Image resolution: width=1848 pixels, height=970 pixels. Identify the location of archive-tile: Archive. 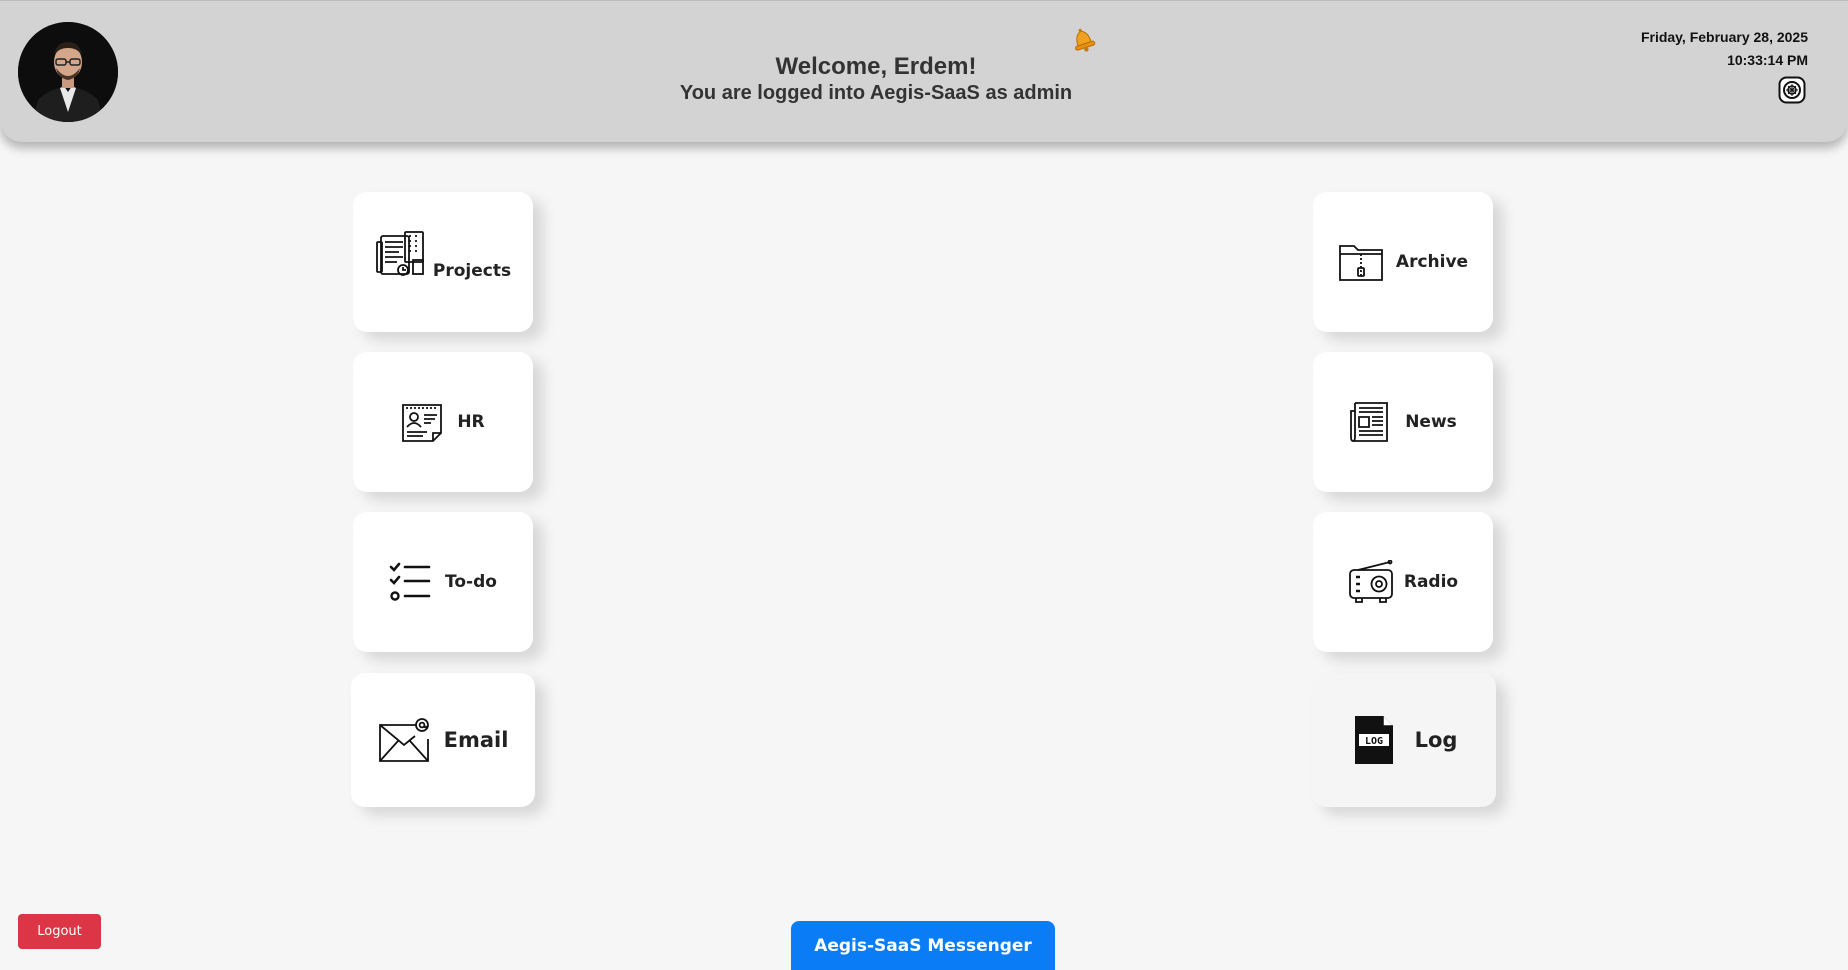
(1403, 262).